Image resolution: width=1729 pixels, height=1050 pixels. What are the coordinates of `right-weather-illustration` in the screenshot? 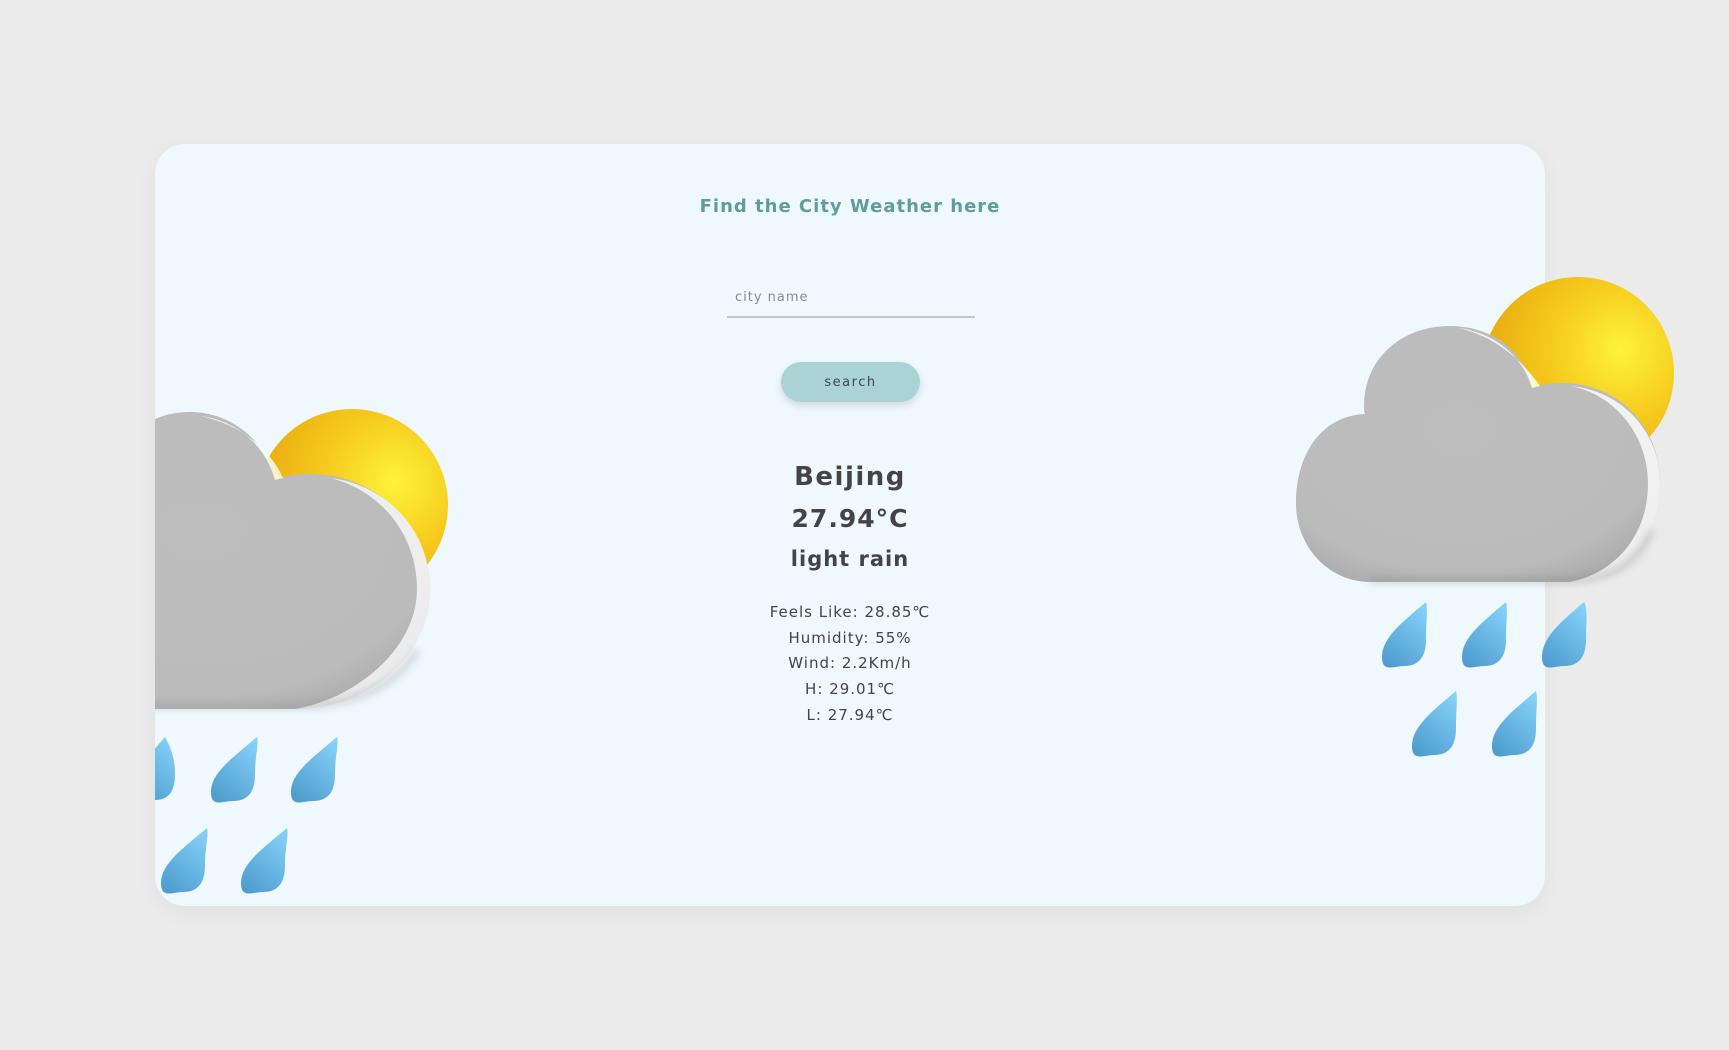 It's located at (1485, 517).